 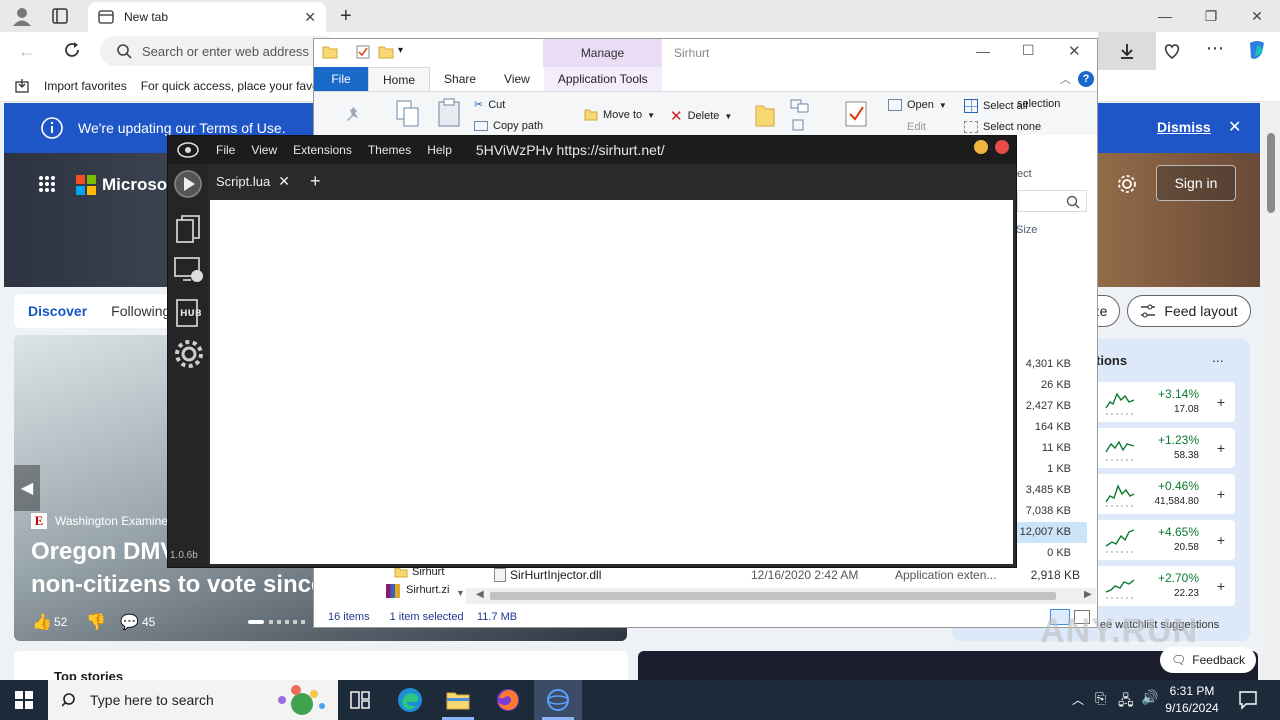 I want to click on edge-taskbar-icon, so click(x=410, y=700).